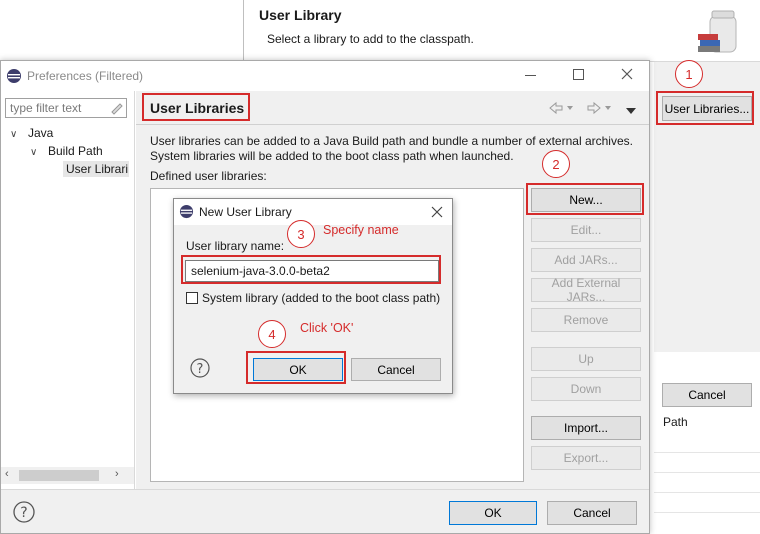 Image resolution: width=760 pixels, height=534 pixels. Describe the element at coordinates (7, 474) in the screenshot. I see `chevron-left-icon: ‹` at that location.